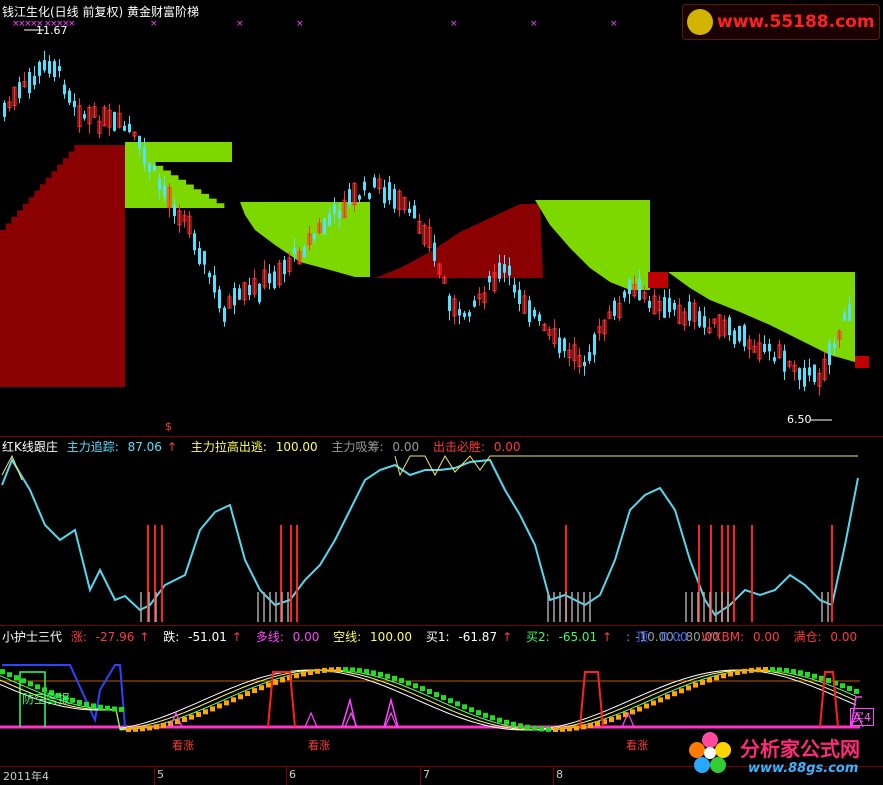  I want to click on indicator-item: 空线: 100.00, so click(373, 637).